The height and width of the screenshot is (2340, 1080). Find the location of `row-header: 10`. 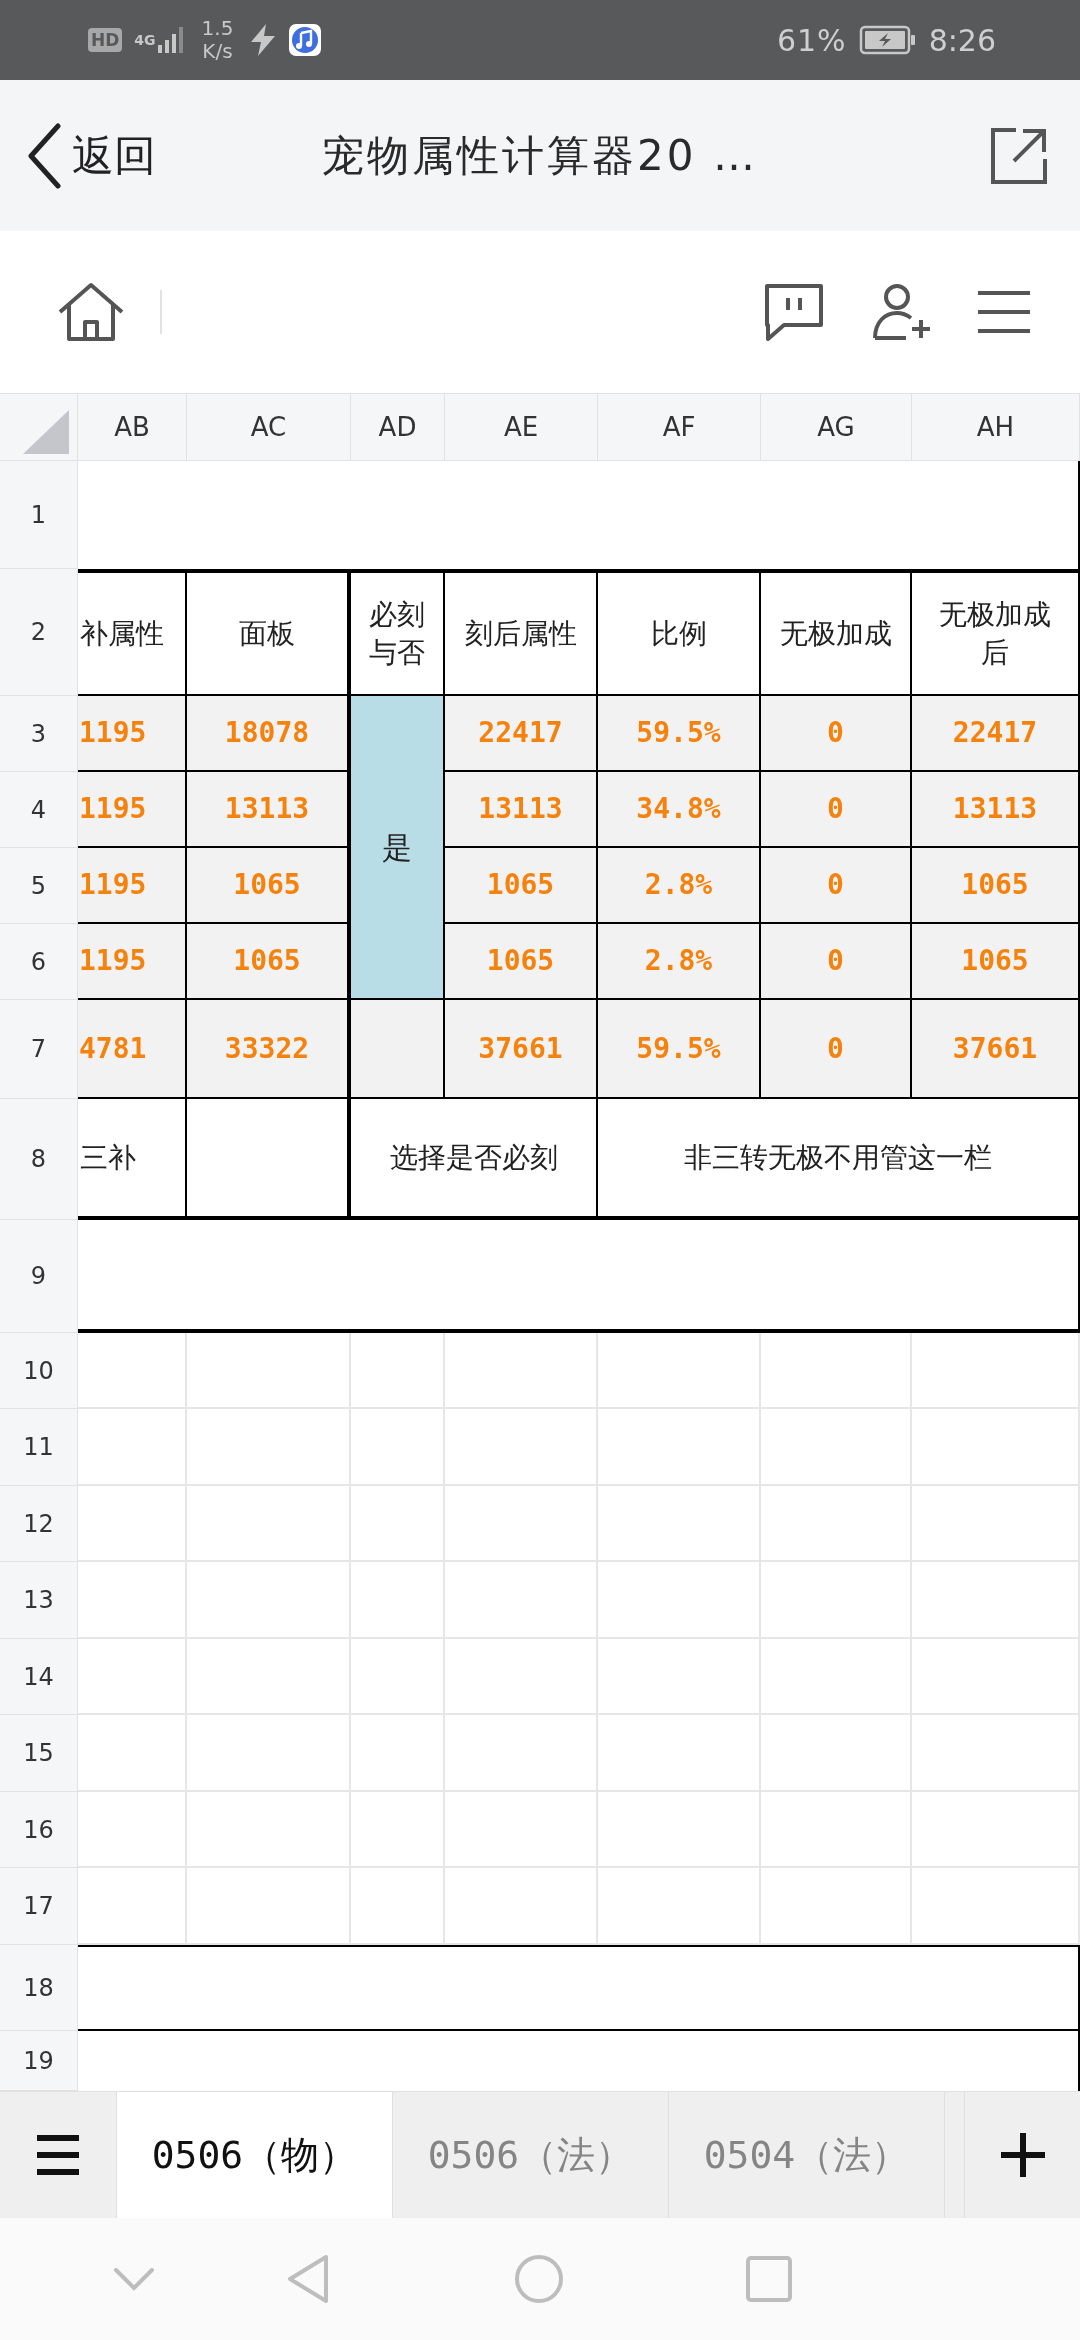

row-header: 10 is located at coordinates (39, 1371).